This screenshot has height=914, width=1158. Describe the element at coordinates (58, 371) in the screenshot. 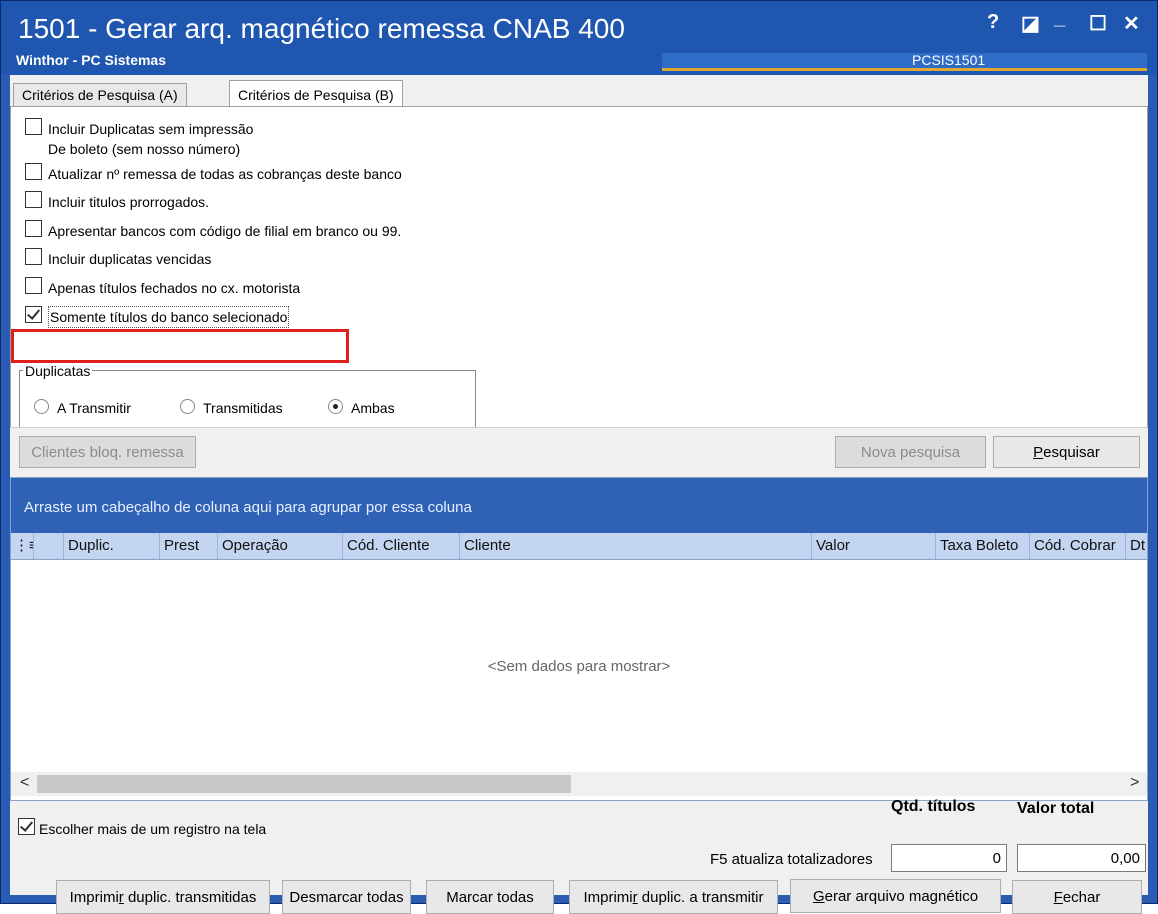

I see `group-title: Duplicatas` at that location.